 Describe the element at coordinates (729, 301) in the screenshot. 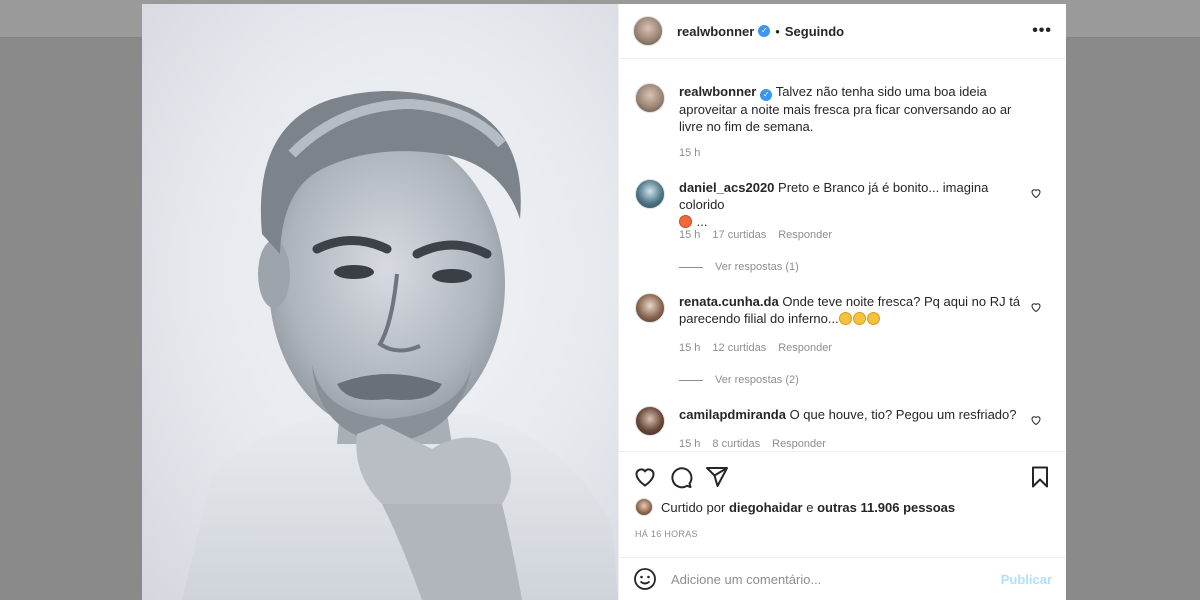

I see `comment-username: renata.cunha.da` at that location.